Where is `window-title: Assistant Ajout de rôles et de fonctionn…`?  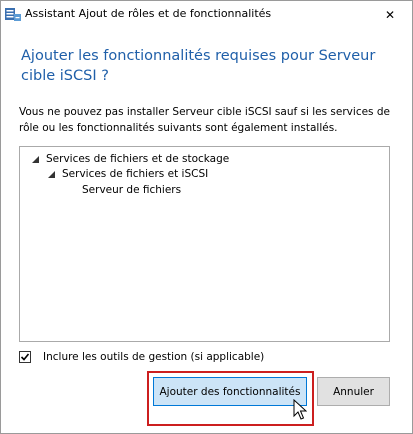 window-title: Assistant Ajout de rôles et de fonctionn… is located at coordinates (148, 13).